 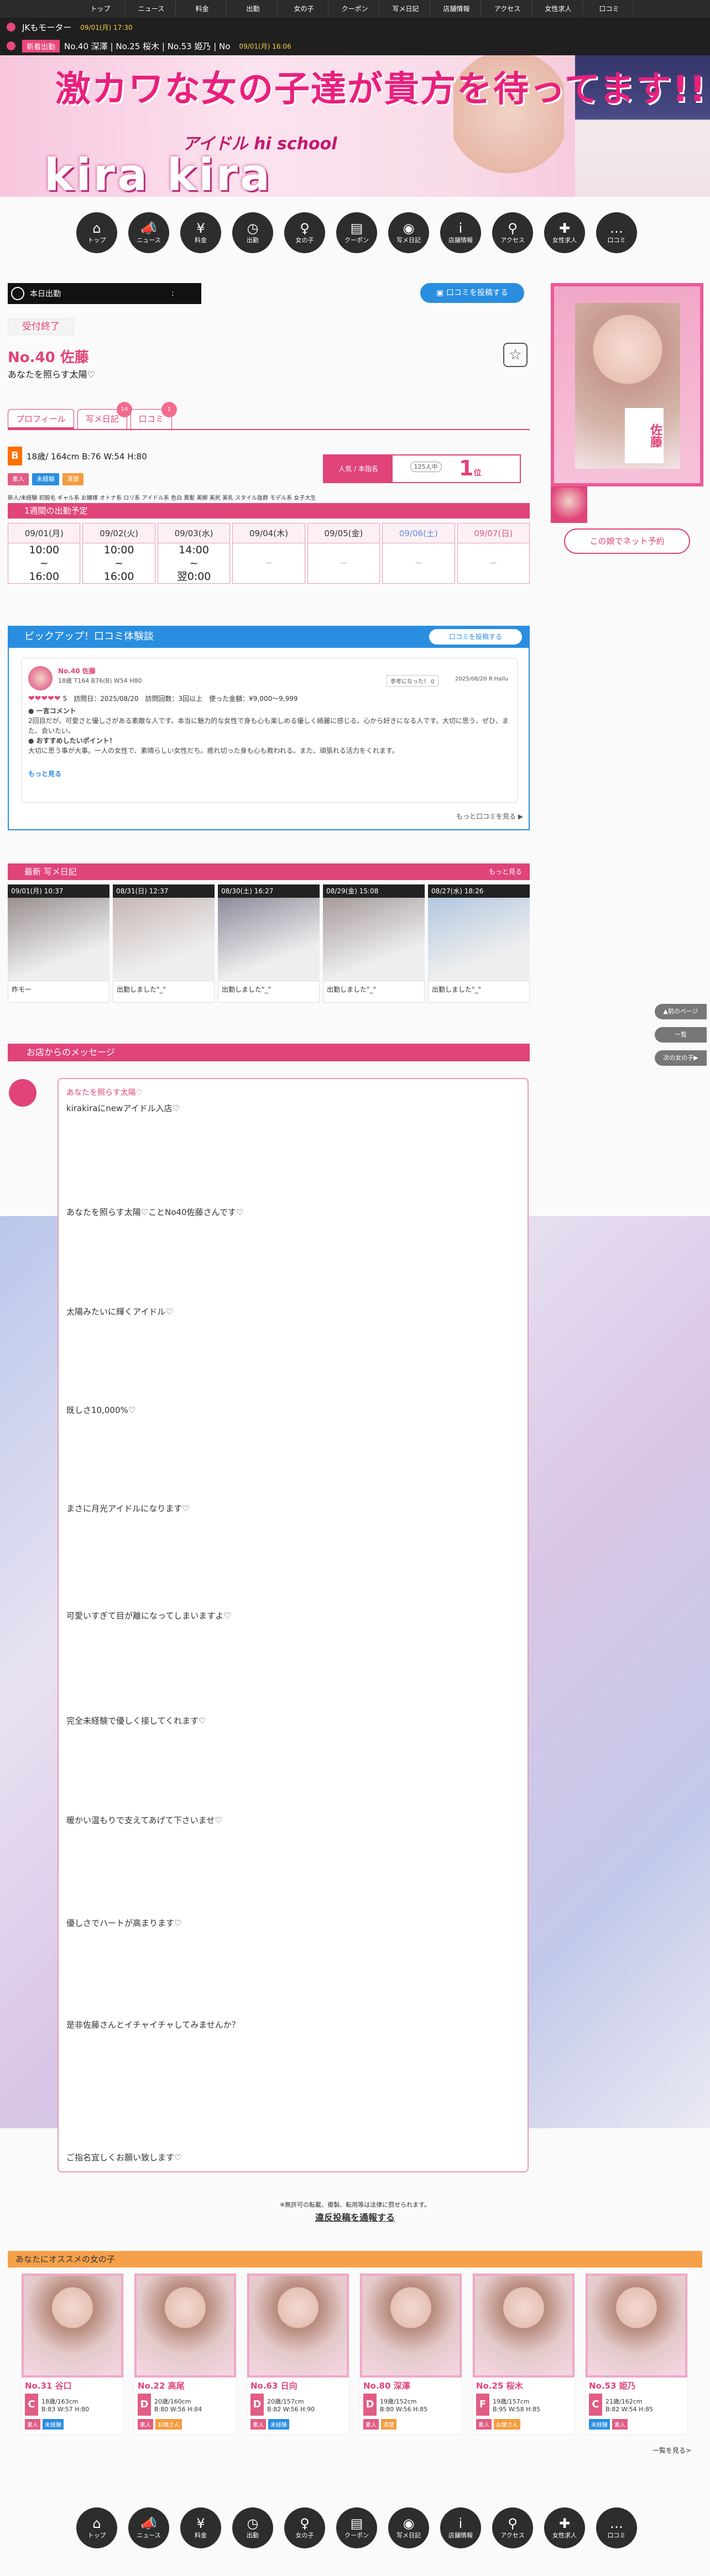 What do you see at coordinates (153, 415) in the screenshot?
I see `tab-2: 口コミ 1` at bounding box center [153, 415].